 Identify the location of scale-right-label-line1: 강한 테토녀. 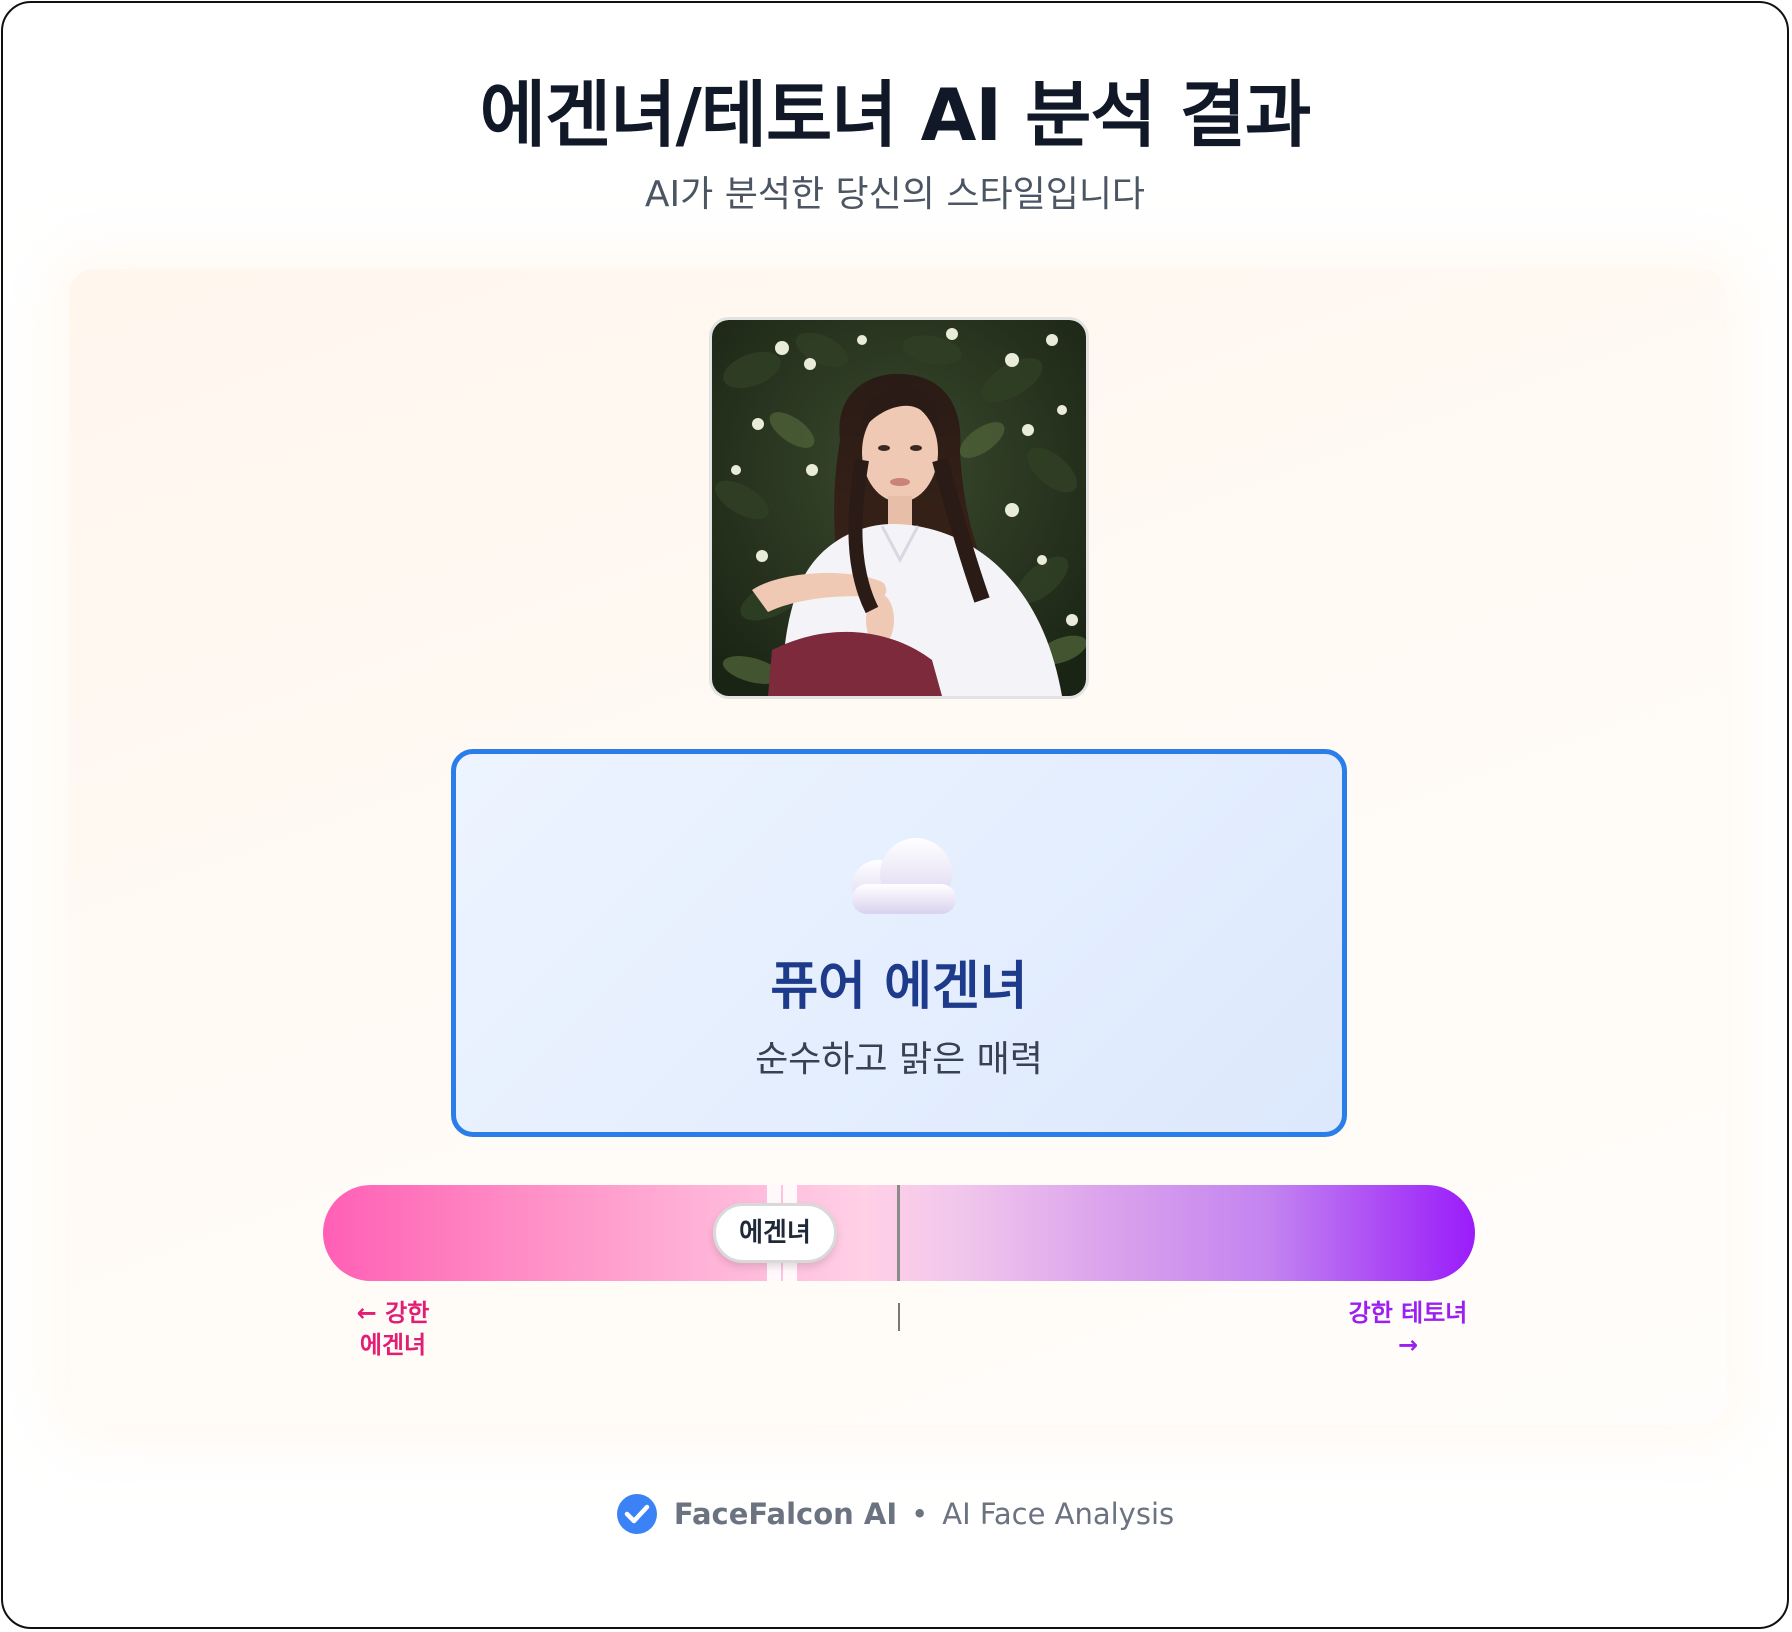
(1408, 1313).